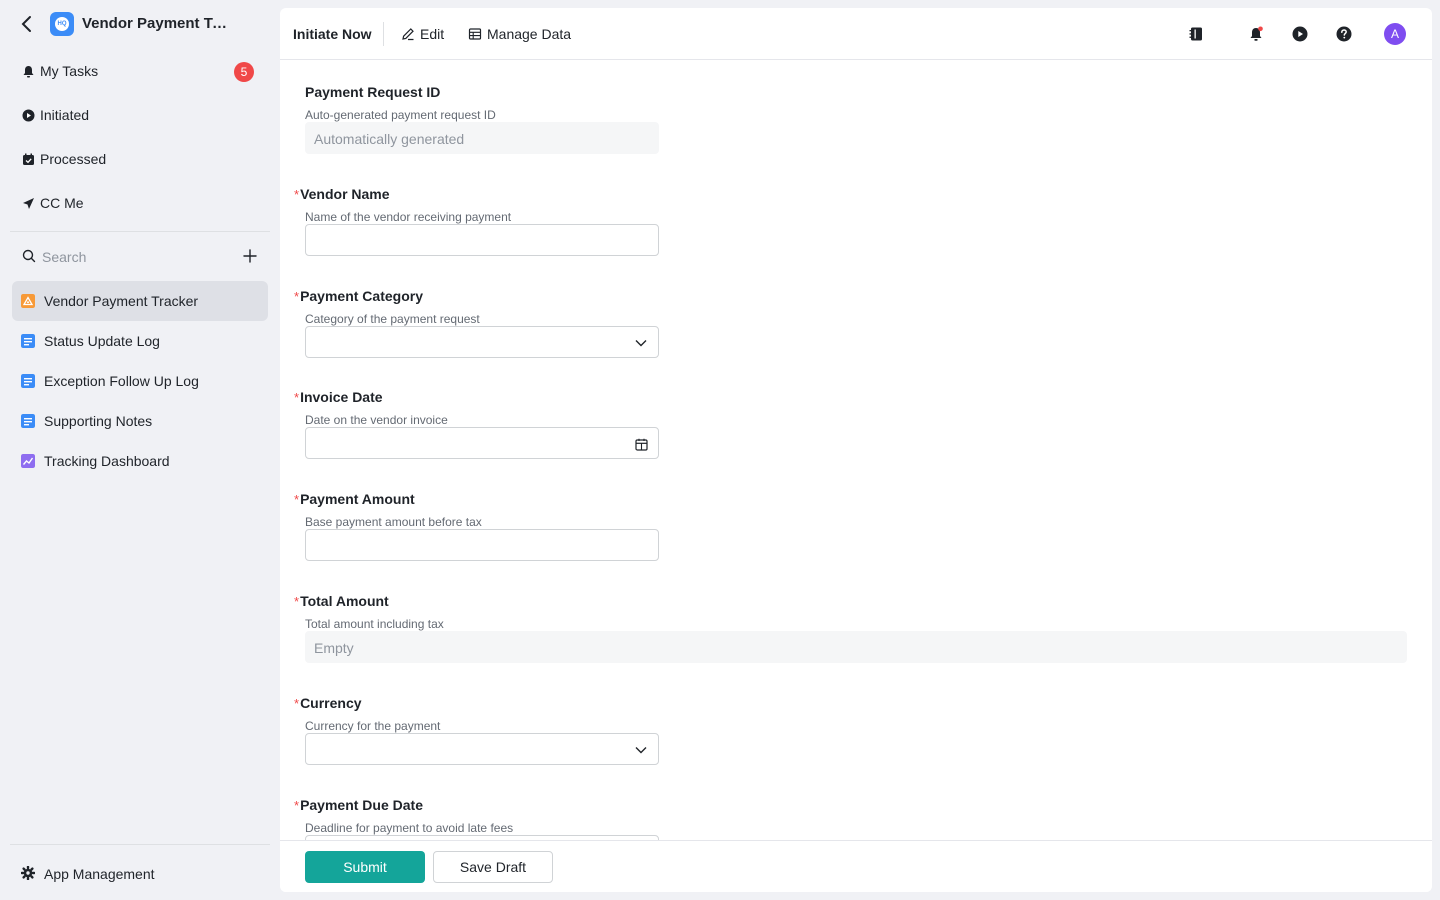 This screenshot has width=1440, height=900. Describe the element at coordinates (338, 397) in the screenshot. I see `field-label: *Invoice Date` at that location.